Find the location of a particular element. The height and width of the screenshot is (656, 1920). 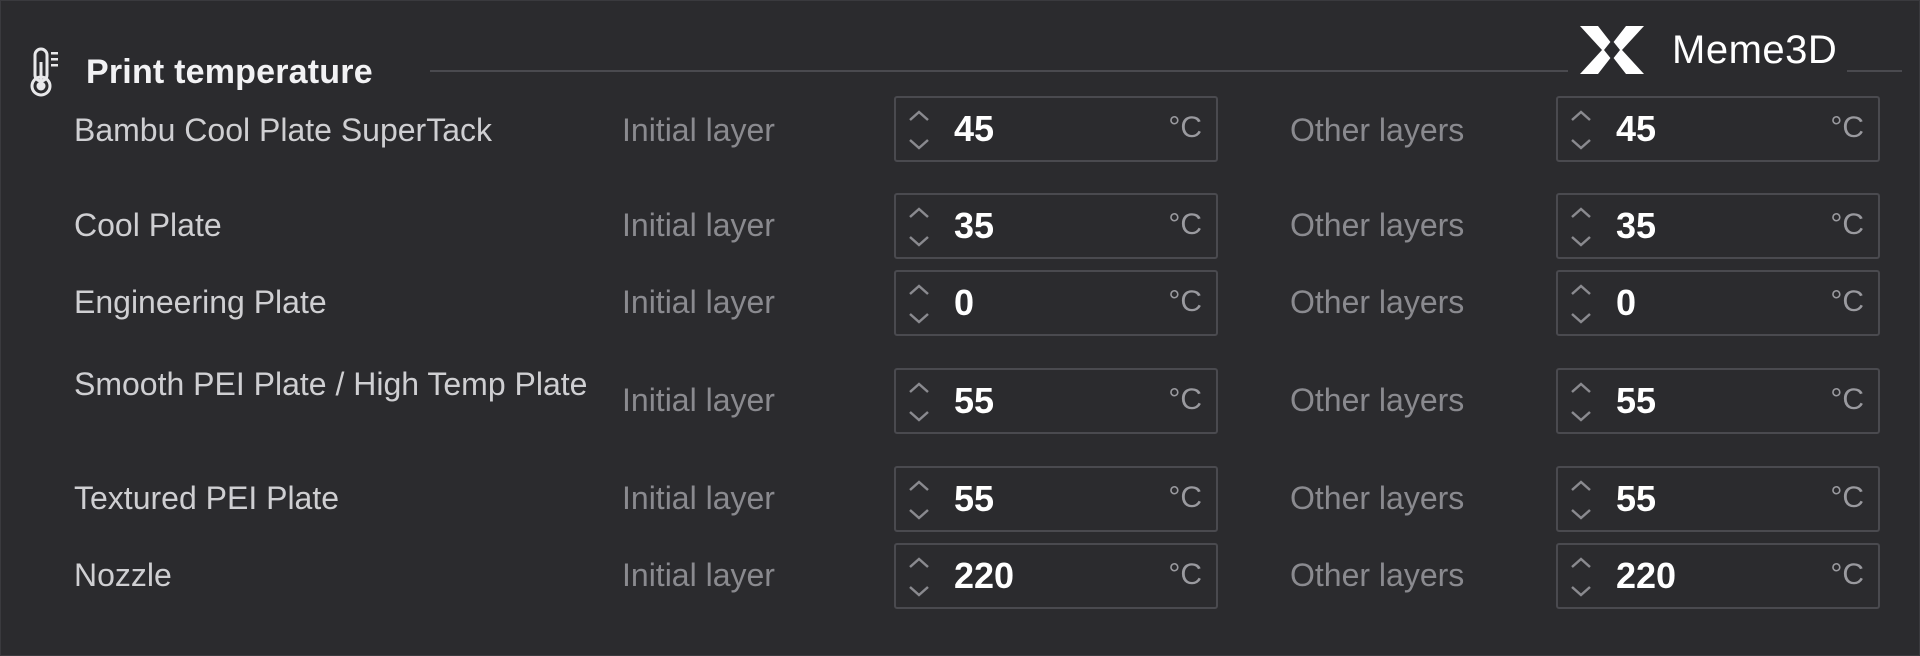

initial-layer-temp-input: 220 °C is located at coordinates (1056, 576).